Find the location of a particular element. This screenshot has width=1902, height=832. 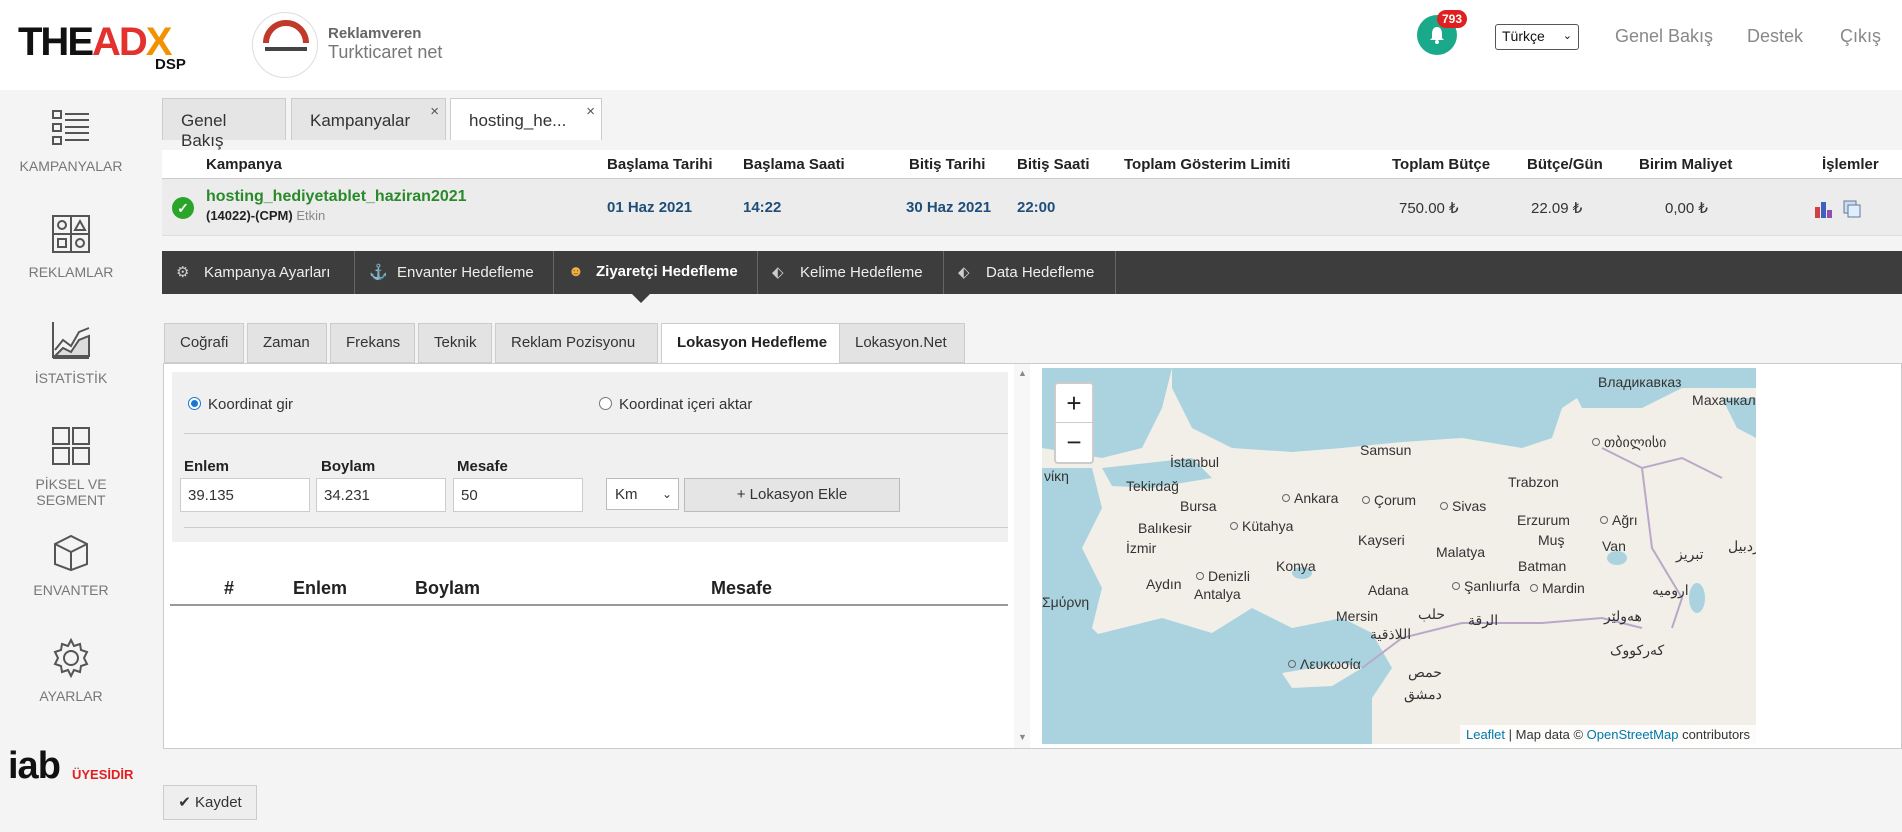

tab-data-targeting: ⬖ Data Hedefleme is located at coordinates (1030, 272).